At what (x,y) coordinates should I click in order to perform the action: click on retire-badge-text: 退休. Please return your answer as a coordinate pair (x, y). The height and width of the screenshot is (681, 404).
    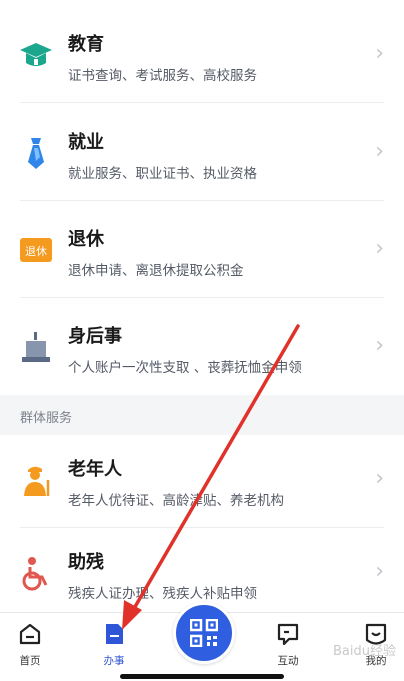
    Looking at the image, I should click on (36, 251).